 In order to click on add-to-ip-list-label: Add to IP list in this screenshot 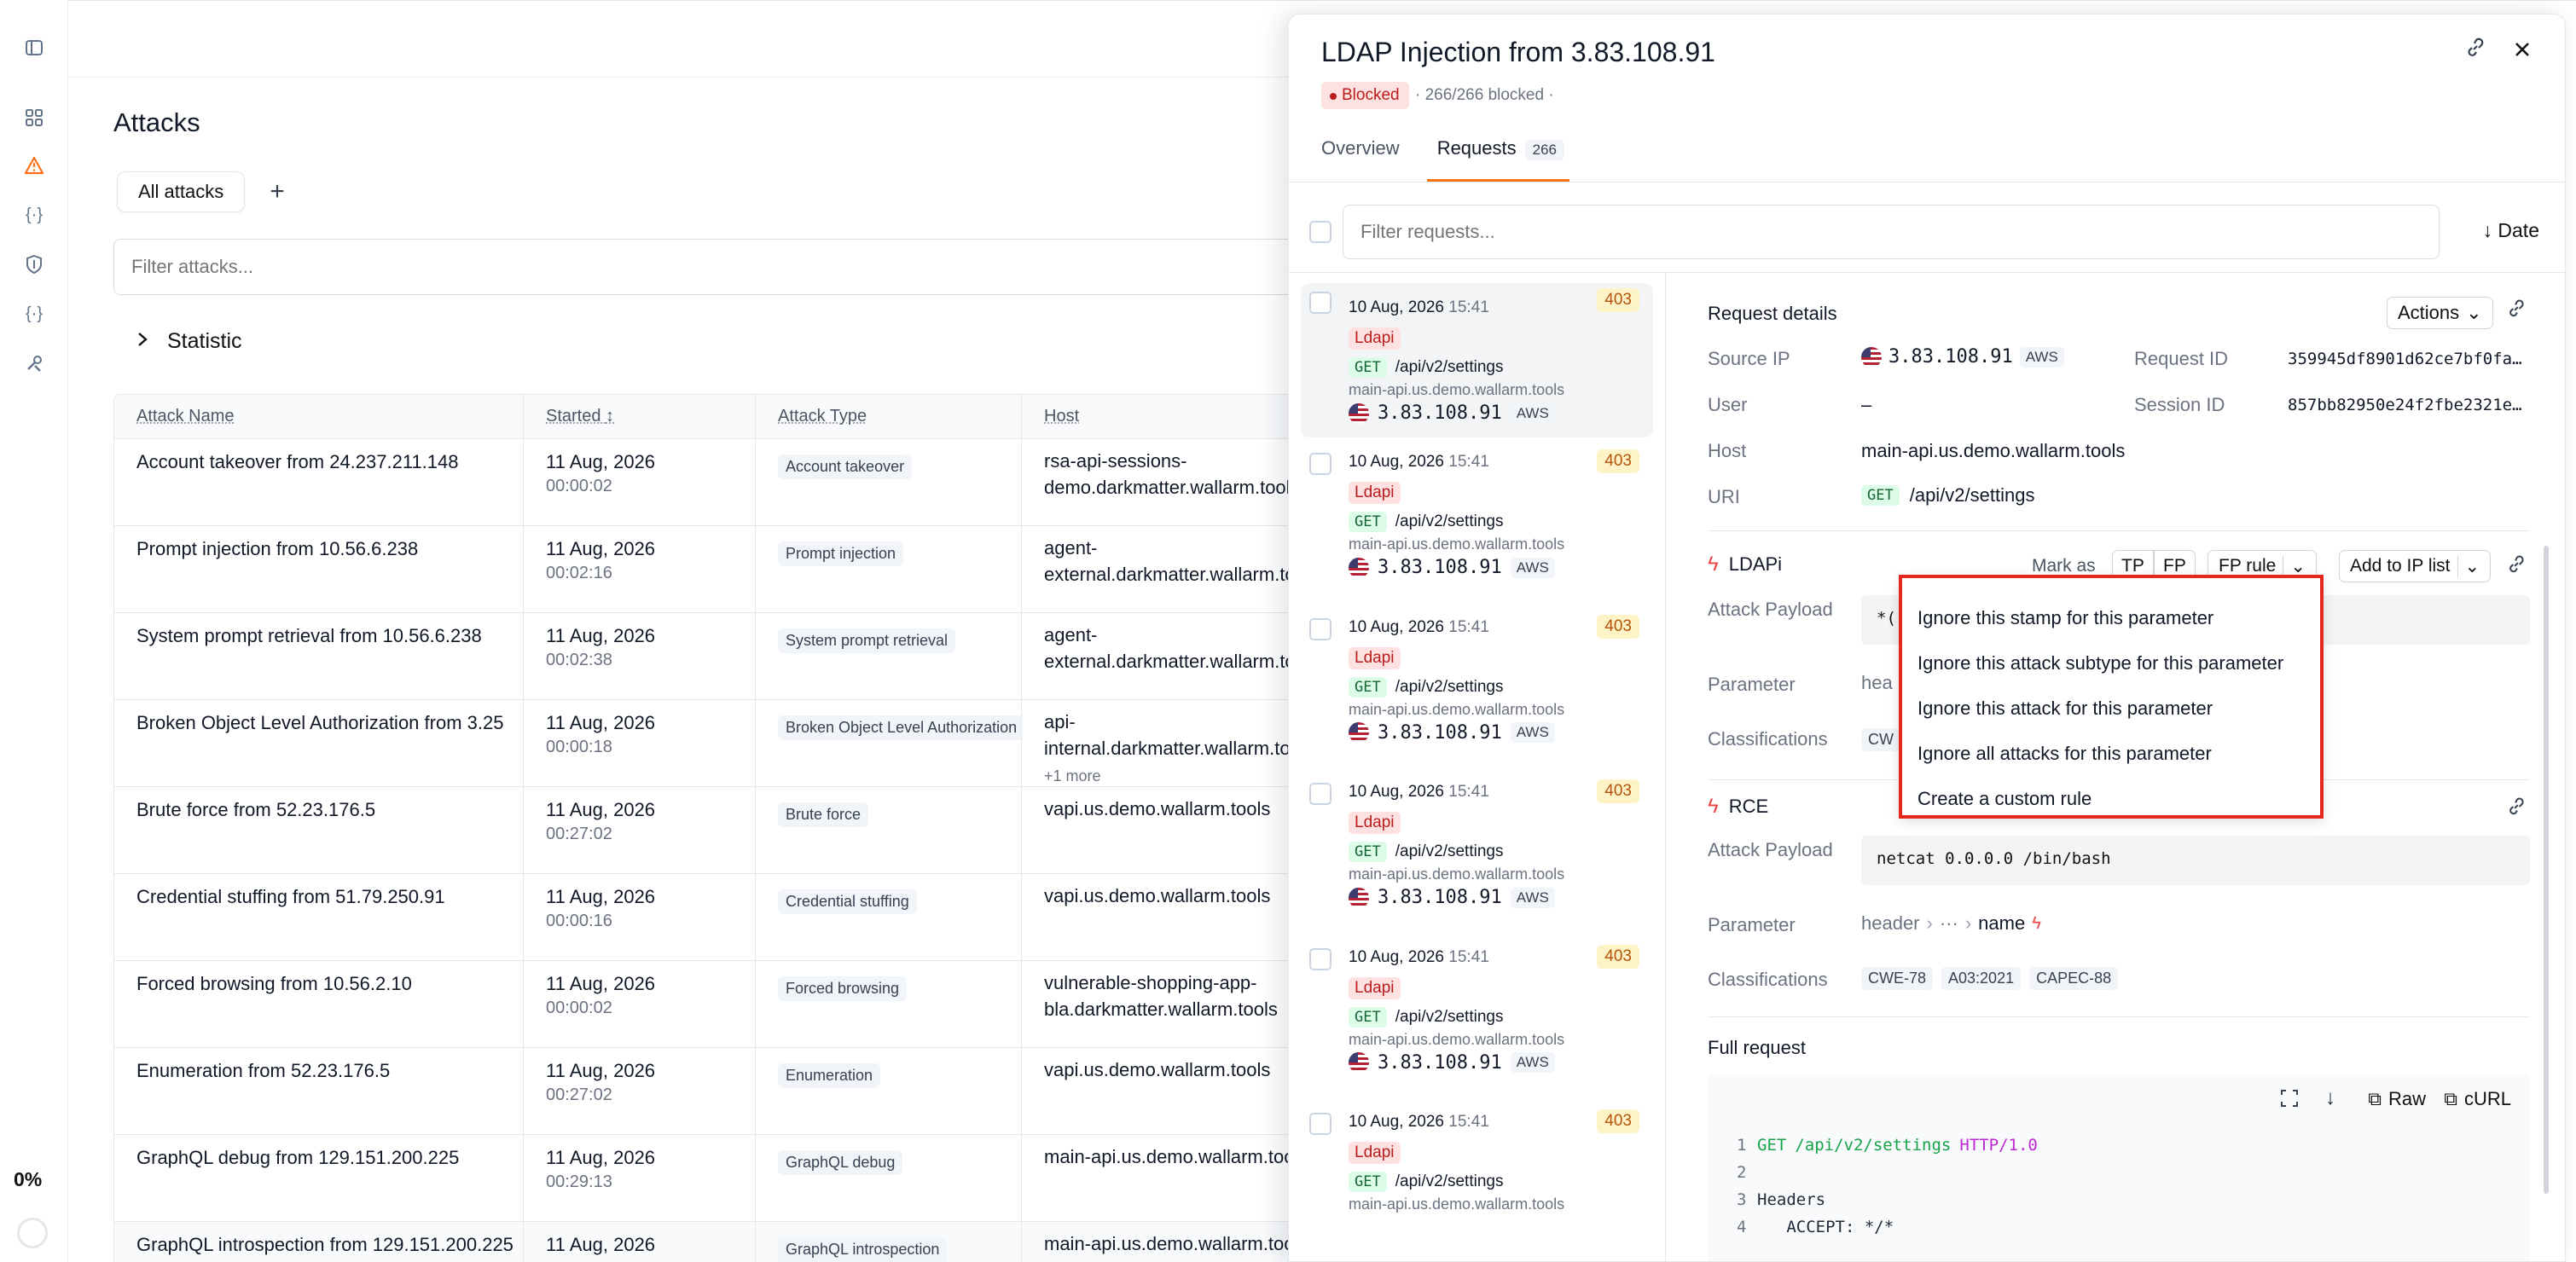, I will do `click(2400, 566)`.